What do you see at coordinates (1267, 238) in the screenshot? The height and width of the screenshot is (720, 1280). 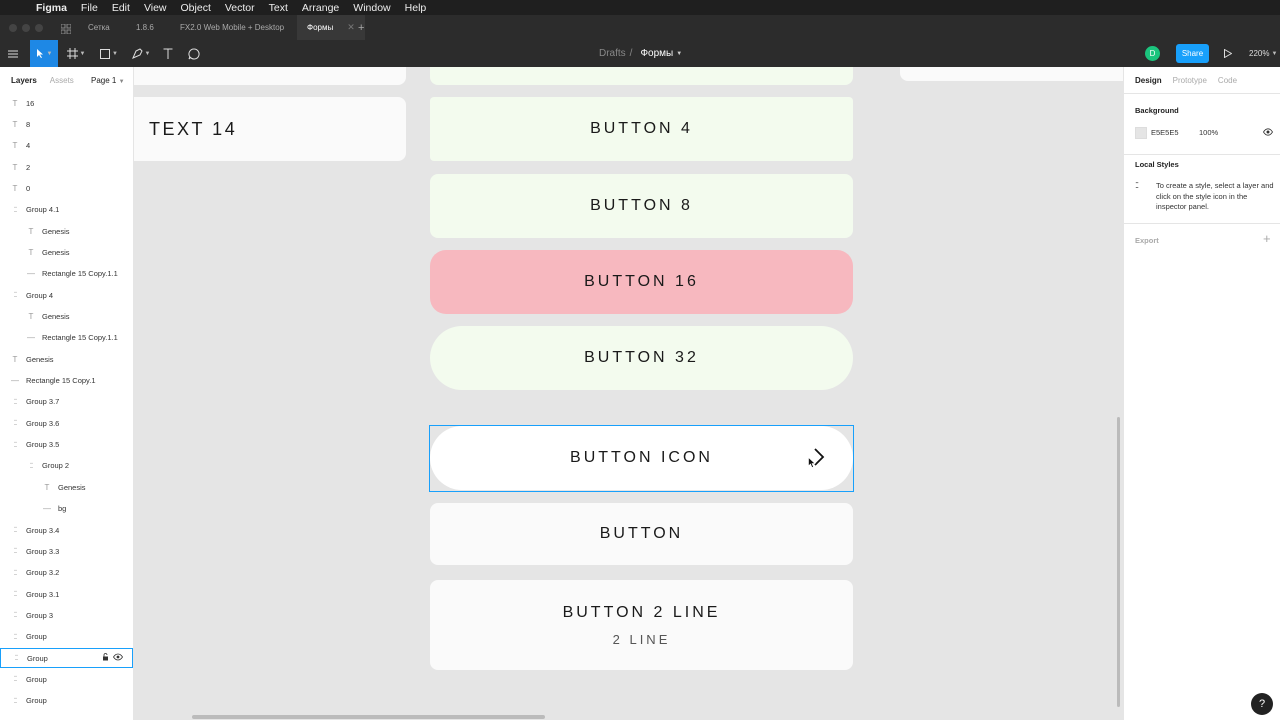 I see `add-export-icon: +` at bounding box center [1267, 238].